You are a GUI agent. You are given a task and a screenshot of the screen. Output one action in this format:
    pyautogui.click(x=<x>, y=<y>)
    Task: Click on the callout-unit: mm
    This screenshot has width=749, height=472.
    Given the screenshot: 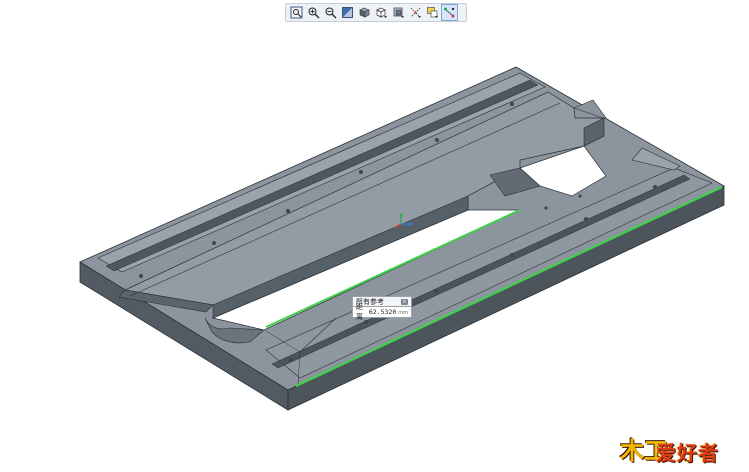 What is the action you would take?
    pyautogui.click(x=403, y=313)
    